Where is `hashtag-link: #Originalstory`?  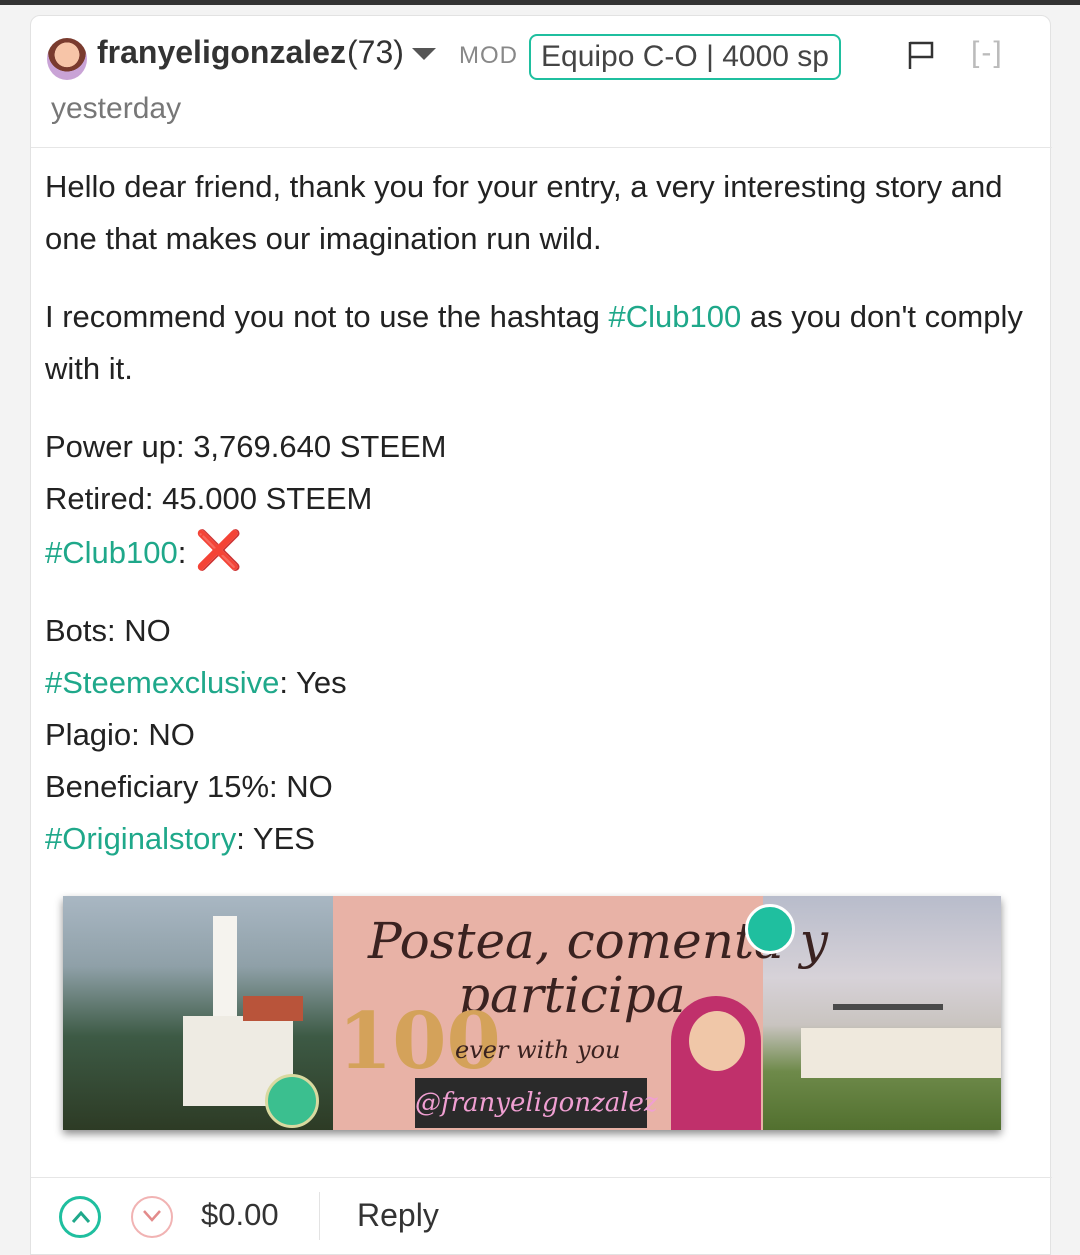 hashtag-link: #Originalstory is located at coordinates (140, 838).